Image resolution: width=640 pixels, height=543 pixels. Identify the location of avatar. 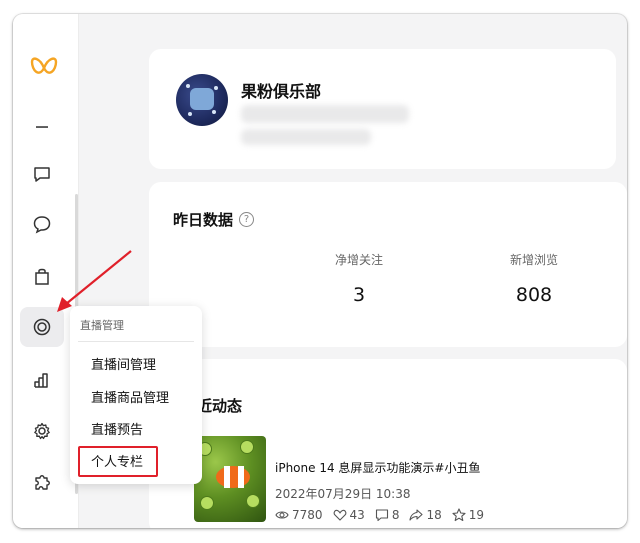
(202, 100).